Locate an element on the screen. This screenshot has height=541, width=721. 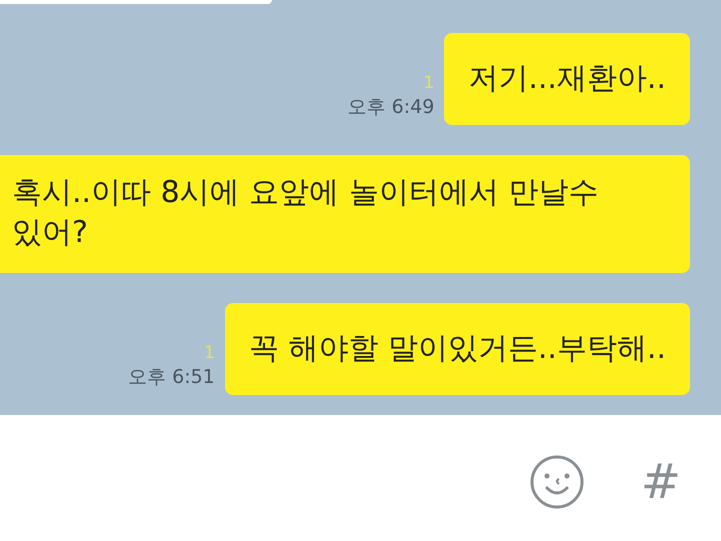
hashtag-button: # is located at coordinates (660, 482).